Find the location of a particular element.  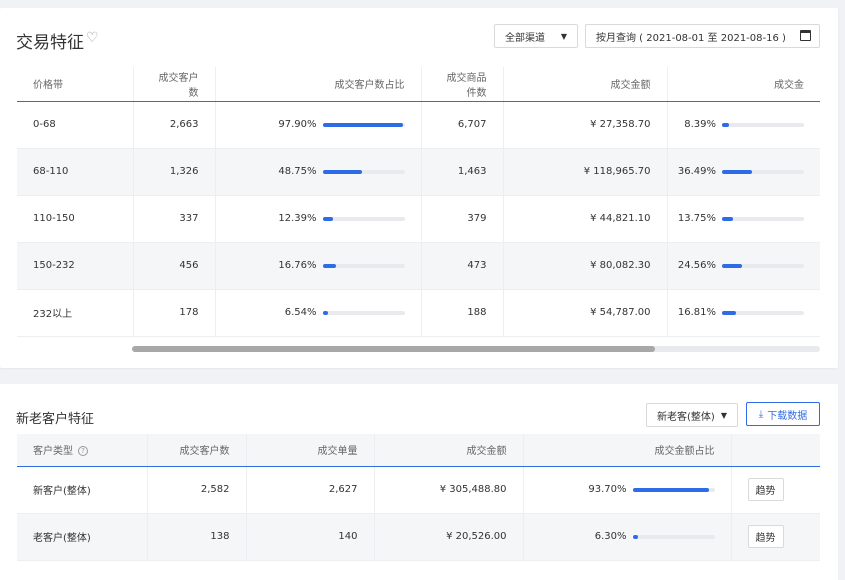

customer-share: 97.90% is located at coordinates (297, 124).